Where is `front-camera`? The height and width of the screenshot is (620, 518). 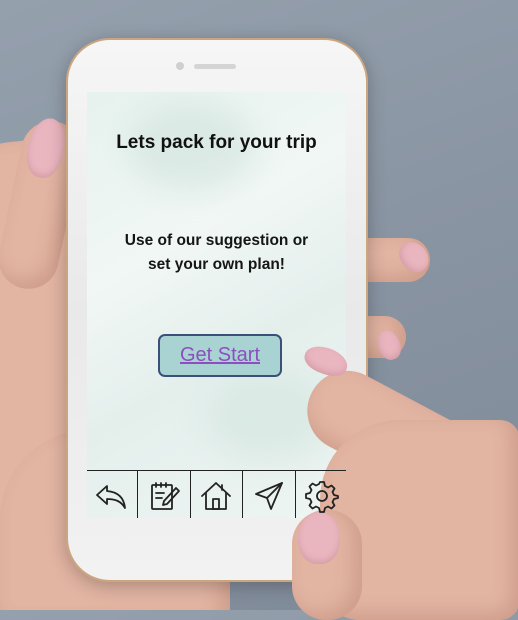
front-camera is located at coordinates (180, 66).